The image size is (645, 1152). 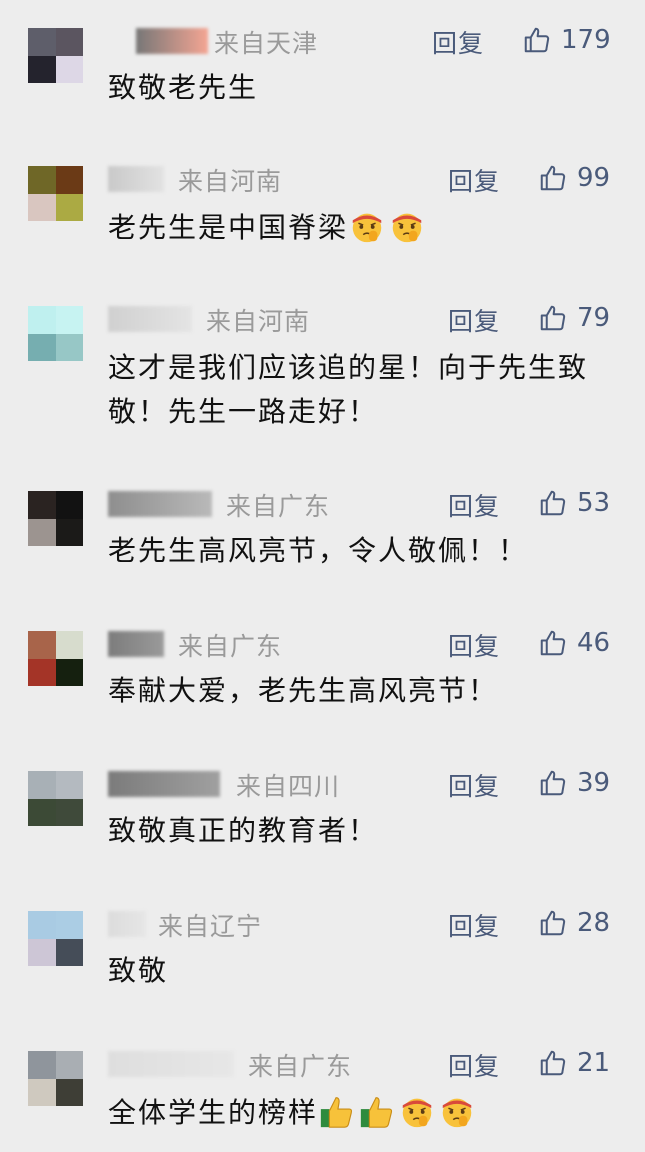 I want to click on like-count: 53, so click(x=594, y=503).